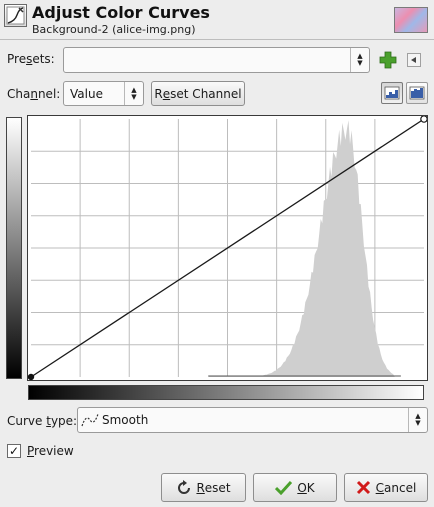 The width and height of the screenshot is (434, 507). Describe the element at coordinates (423, 119) in the screenshot. I see `curve-point-end` at that location.